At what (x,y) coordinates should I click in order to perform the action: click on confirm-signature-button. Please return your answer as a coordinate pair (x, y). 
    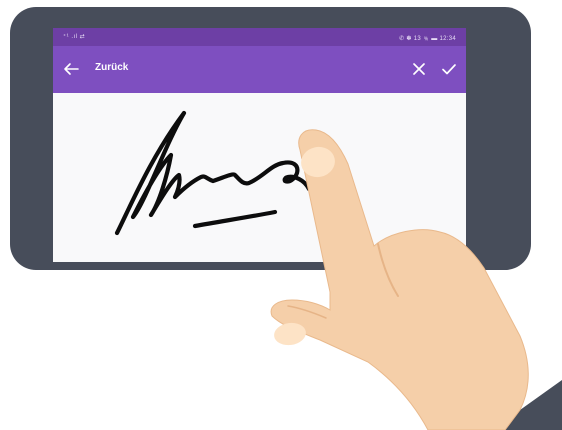
    Looking at the image, I should click on (449, 69).